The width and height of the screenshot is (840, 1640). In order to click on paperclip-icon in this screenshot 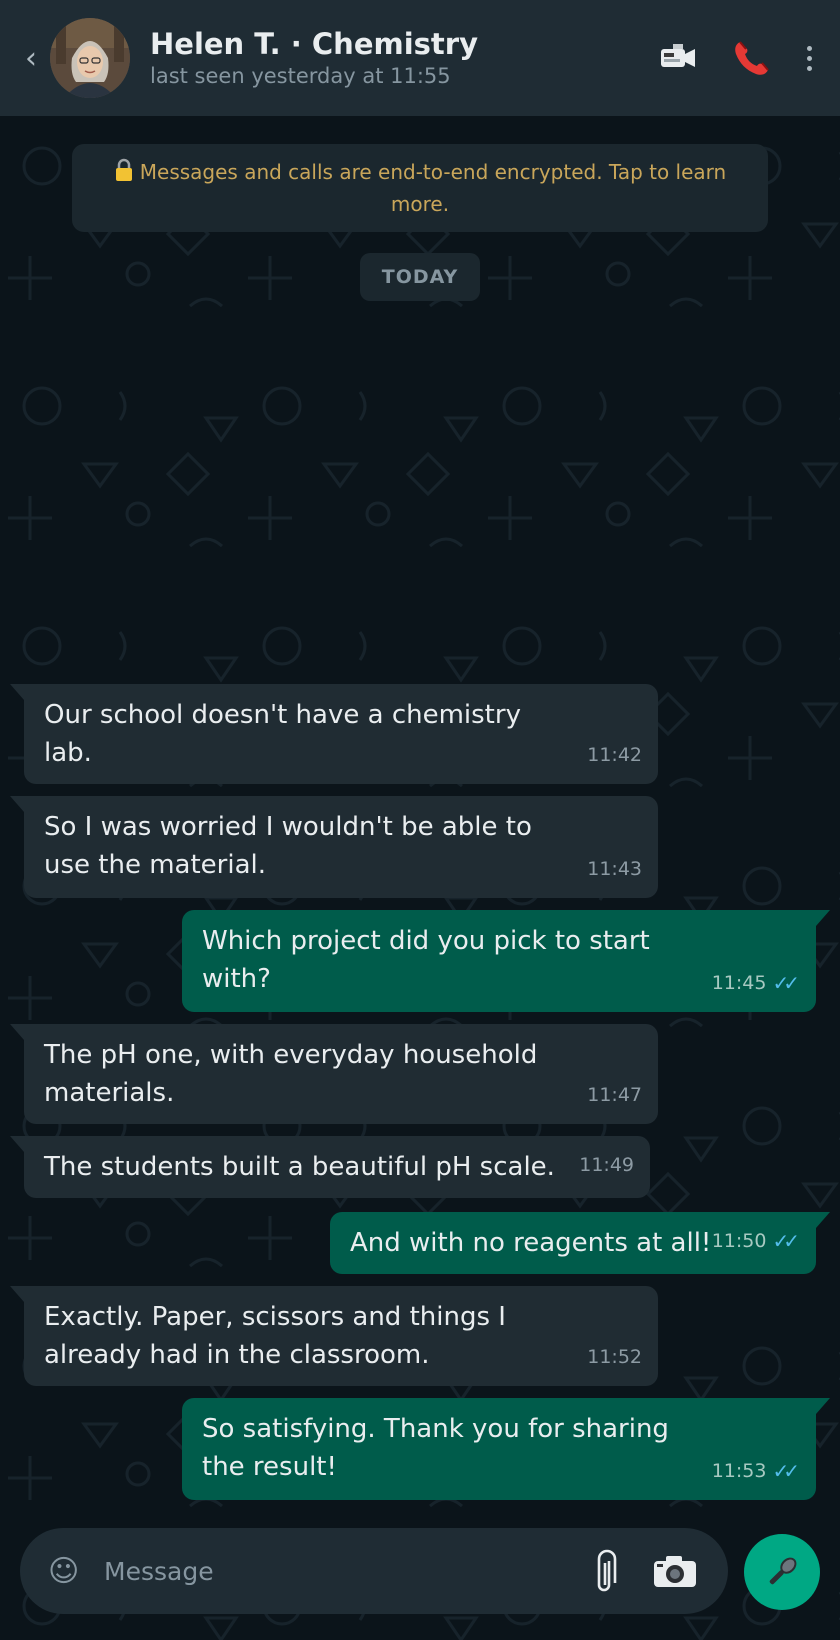, I will do `click(607, 1571)`.